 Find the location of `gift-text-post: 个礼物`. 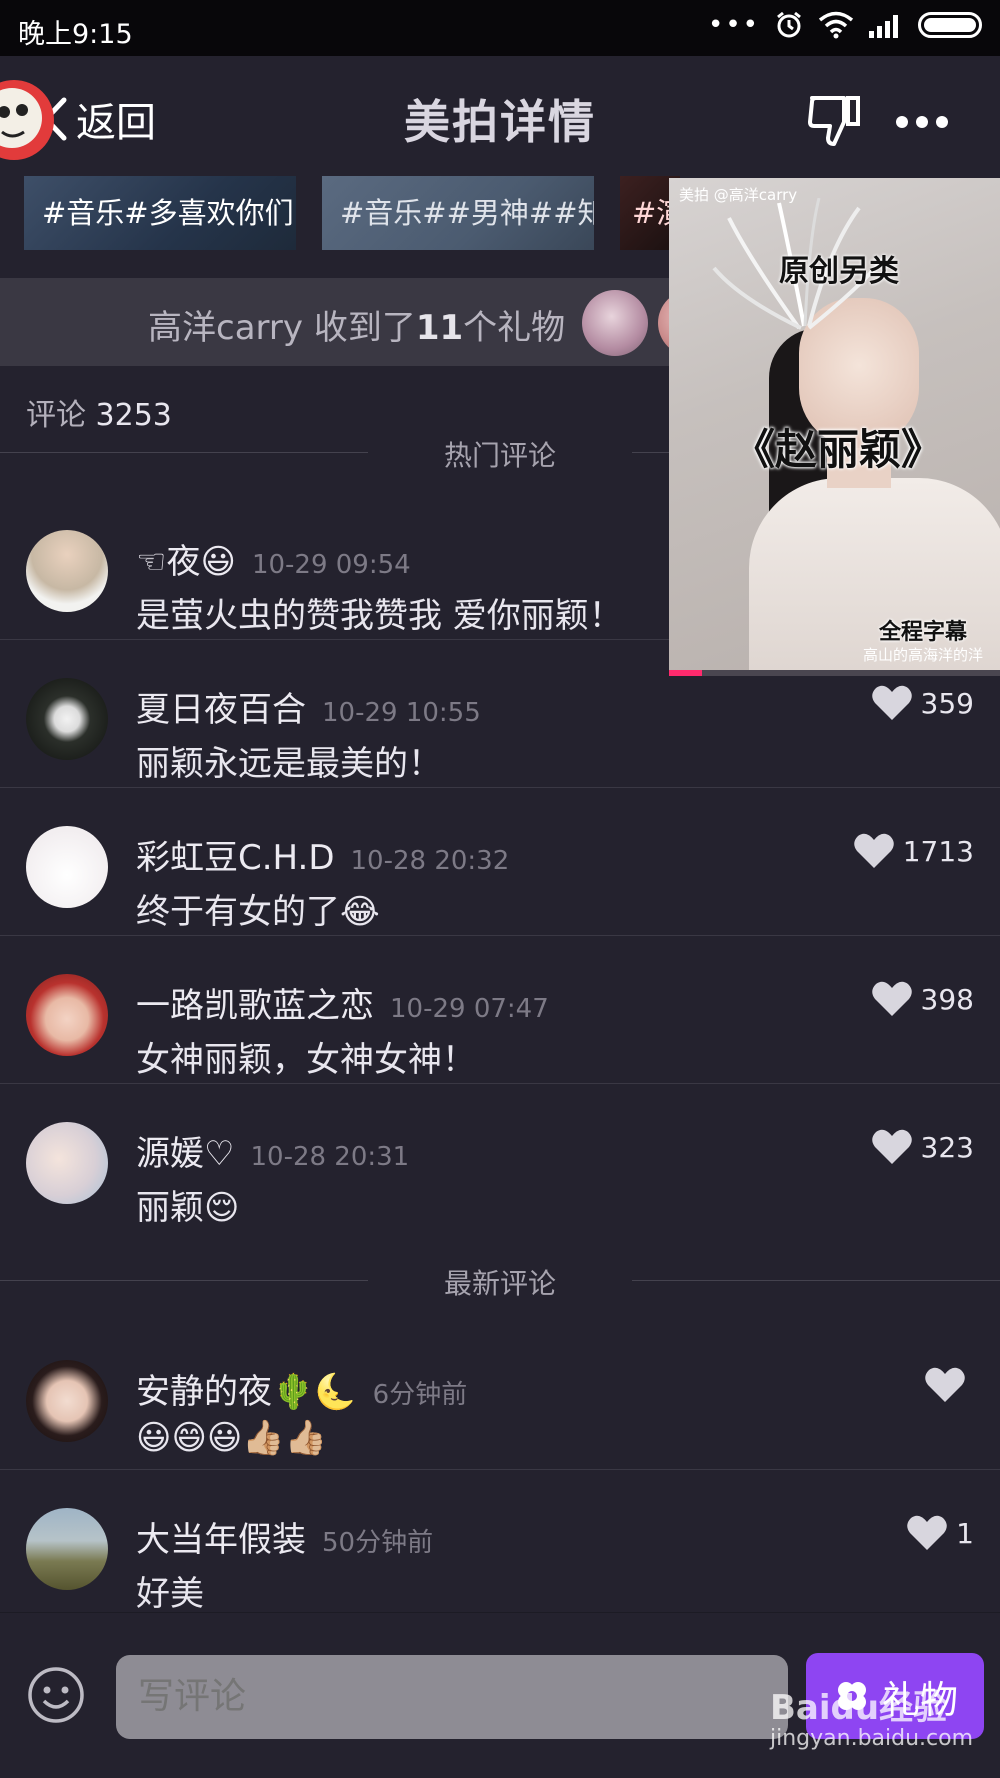

gift-text-post: 个礼物 is located at coordinates (514, 328).